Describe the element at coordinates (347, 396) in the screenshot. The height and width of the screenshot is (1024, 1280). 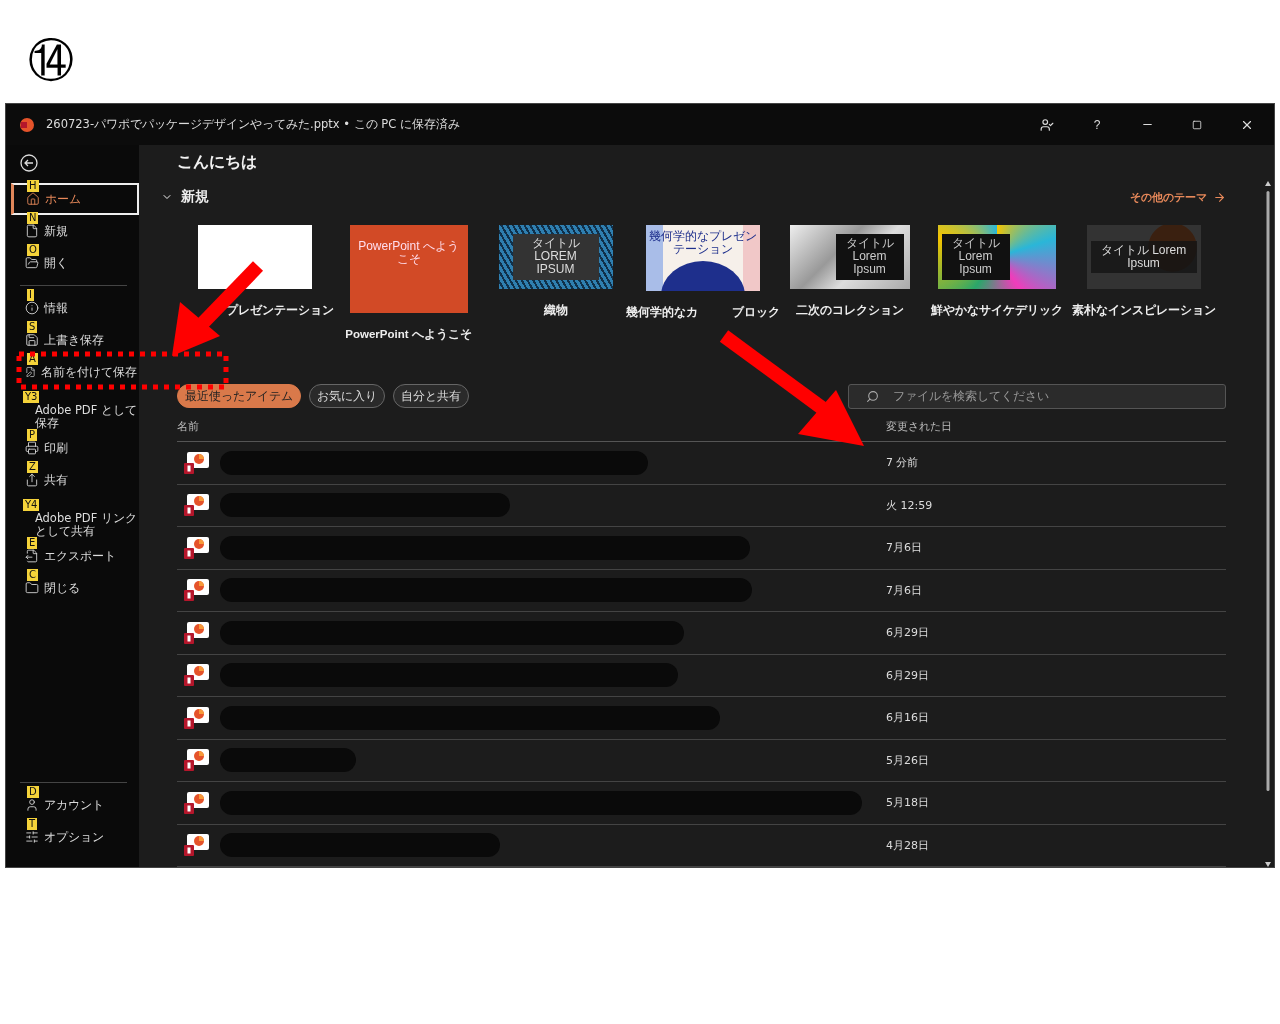
I see `filter-tab: お気に入り` at that location.